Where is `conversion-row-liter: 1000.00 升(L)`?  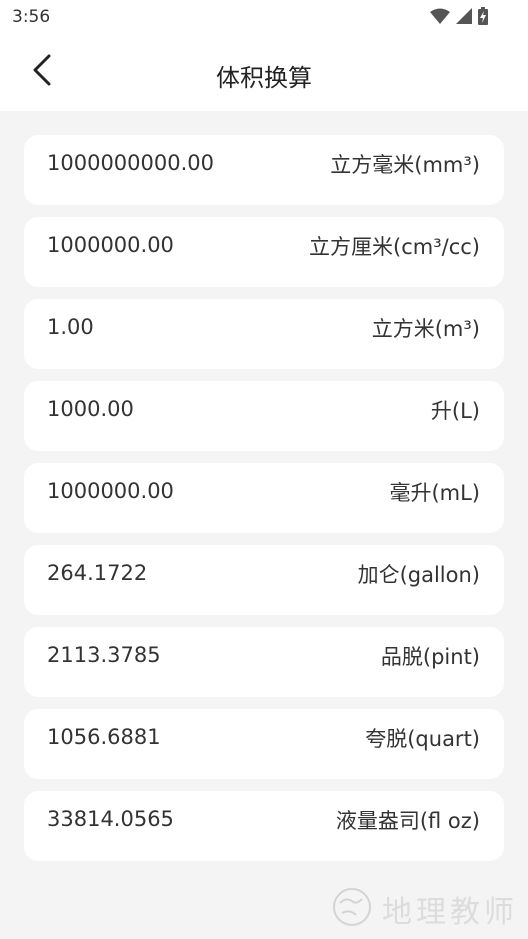 conversion-row-liter: 1000.00 升(L) is located at coordinates (264, 416).